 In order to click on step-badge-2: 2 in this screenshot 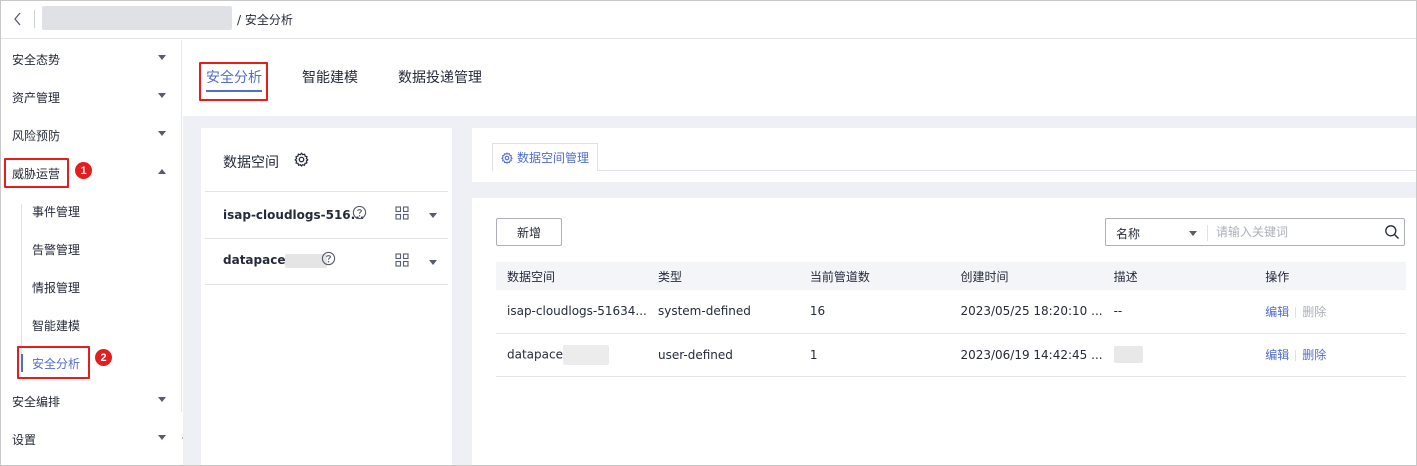, I will do `click(103, 357)`.